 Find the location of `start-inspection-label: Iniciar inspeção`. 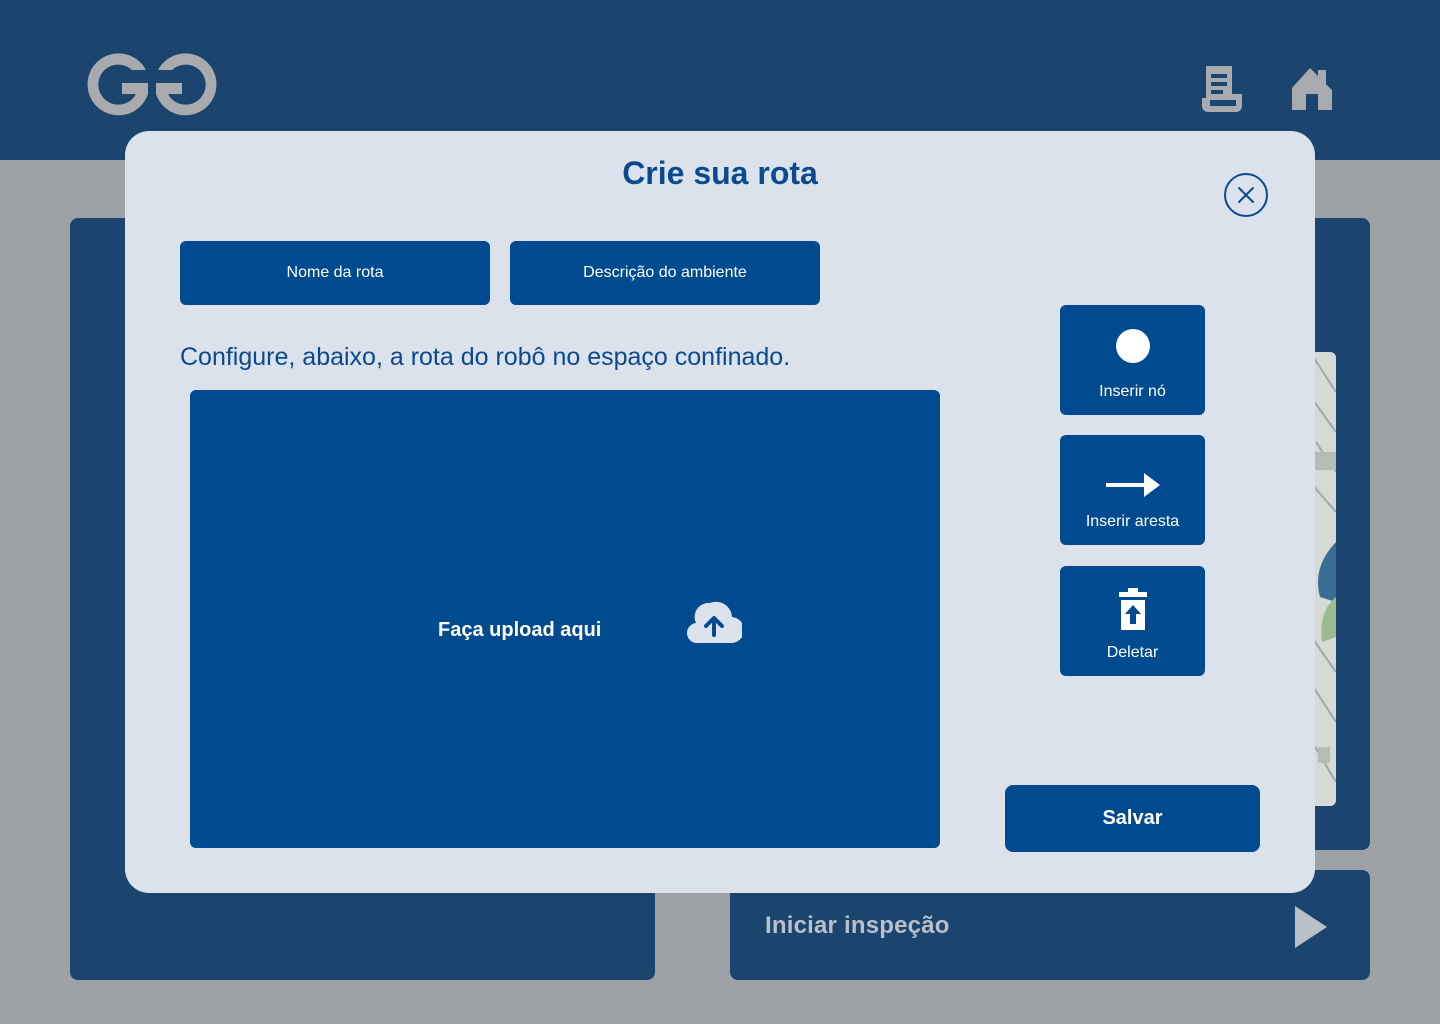

start-inspection-label: Iniciar inspeção is located at coordinates (857, 925).